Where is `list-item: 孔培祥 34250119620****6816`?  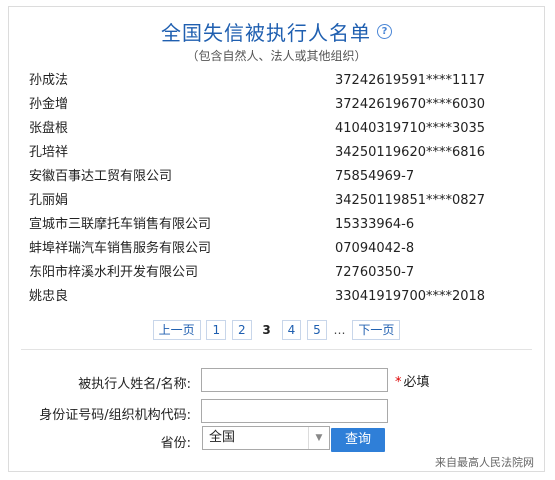 list-item: 孔培祥 34250119620****6816 is located at coordinates (279, 153).